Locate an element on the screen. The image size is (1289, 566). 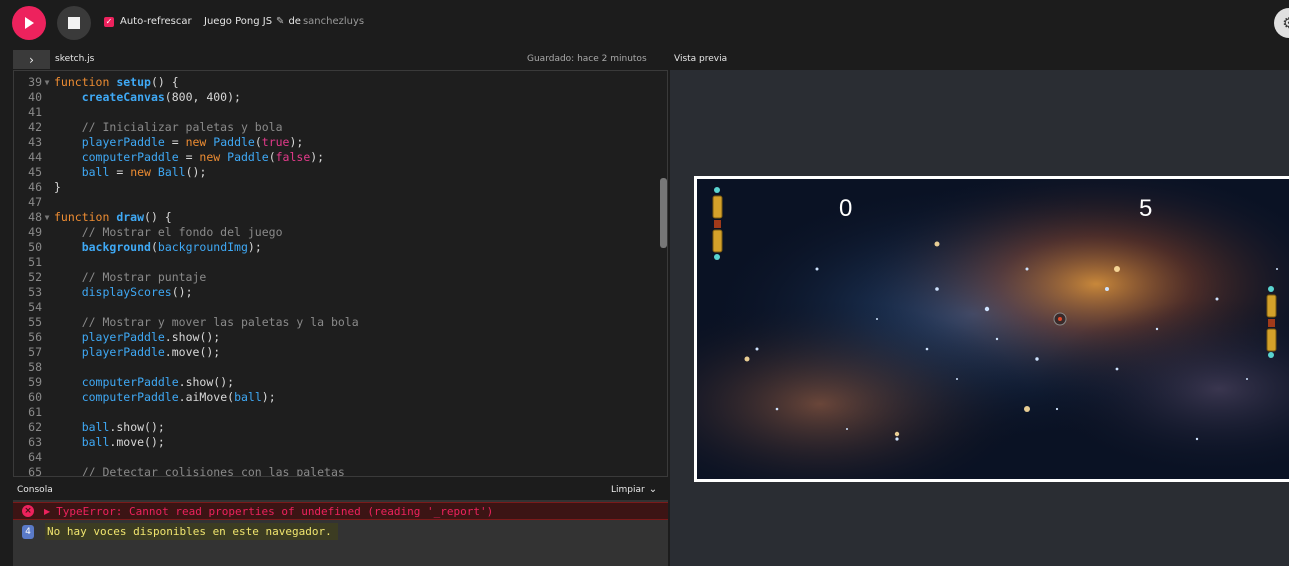
pencil-icon: ✎ is located at coordinates (280, 21).